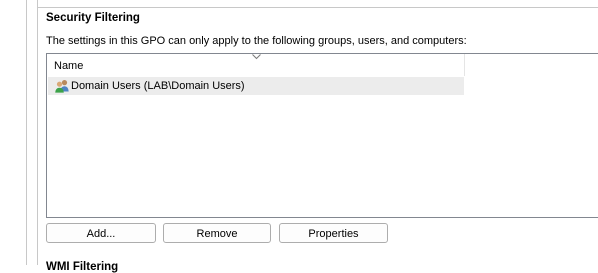 The width and height of the screenshot is (598, 273). I want to click on column-header-label: Name, so click(69, 66).